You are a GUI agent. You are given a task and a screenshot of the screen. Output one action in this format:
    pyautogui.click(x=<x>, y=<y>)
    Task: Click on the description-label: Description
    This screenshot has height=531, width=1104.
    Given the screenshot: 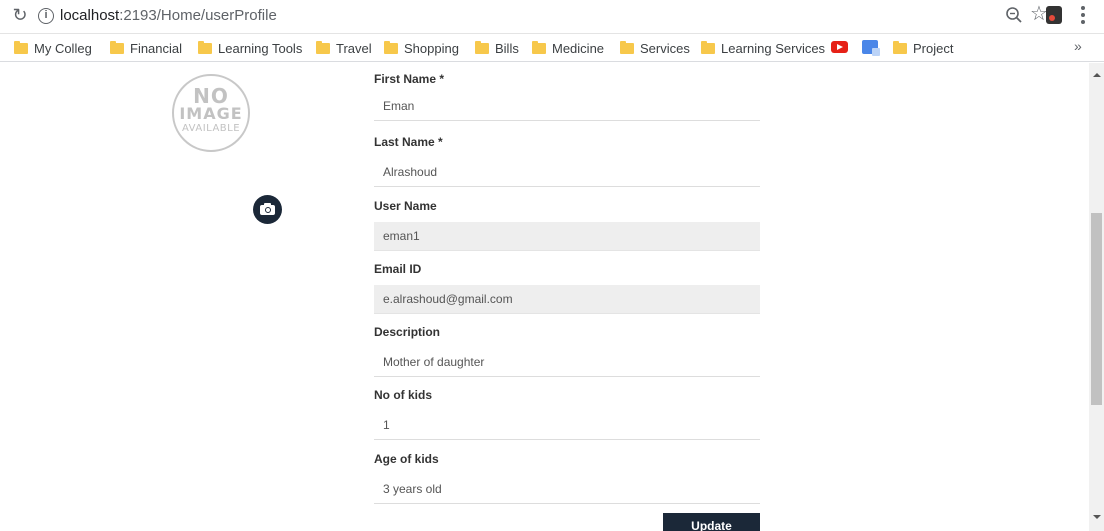 What is the action you would take?
    pyautogui.click(x=407, y=332)
    